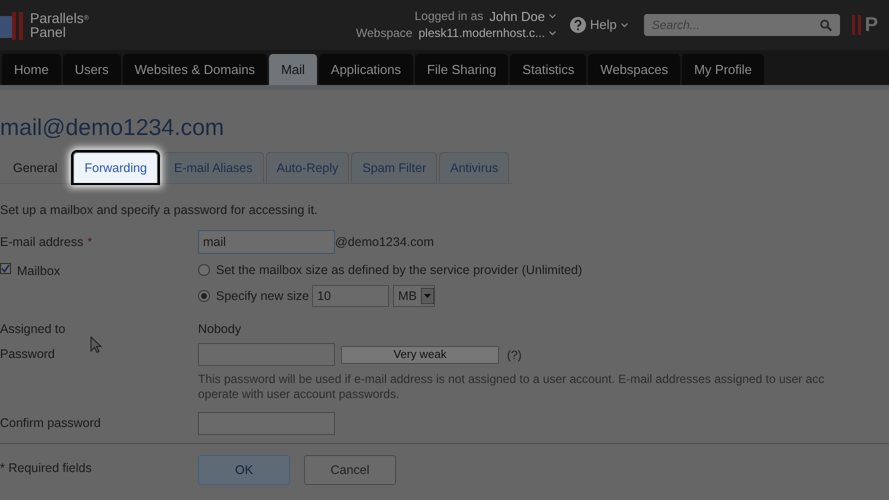 The width and height of the screenshot is (889, 500). Describe the element at coordinates (263, 296) in the screenshot. I see `radio-label: Specify new size` at that location.